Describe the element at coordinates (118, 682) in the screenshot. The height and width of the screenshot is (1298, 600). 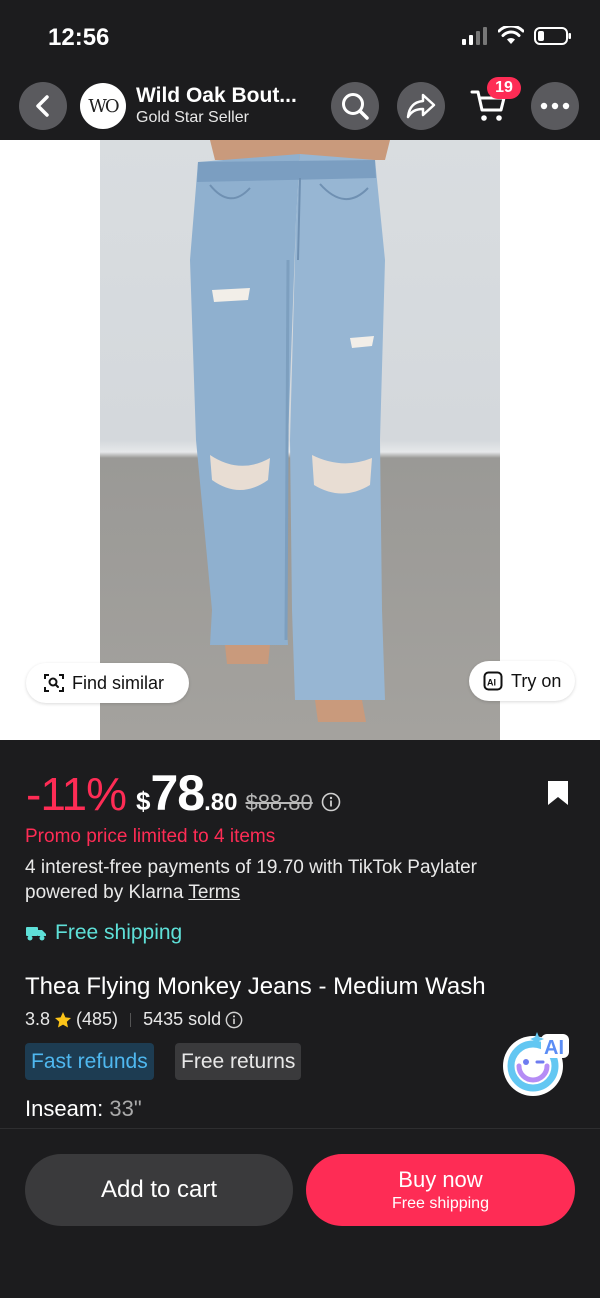
I see `find-similar-label: Find similar` at that location.